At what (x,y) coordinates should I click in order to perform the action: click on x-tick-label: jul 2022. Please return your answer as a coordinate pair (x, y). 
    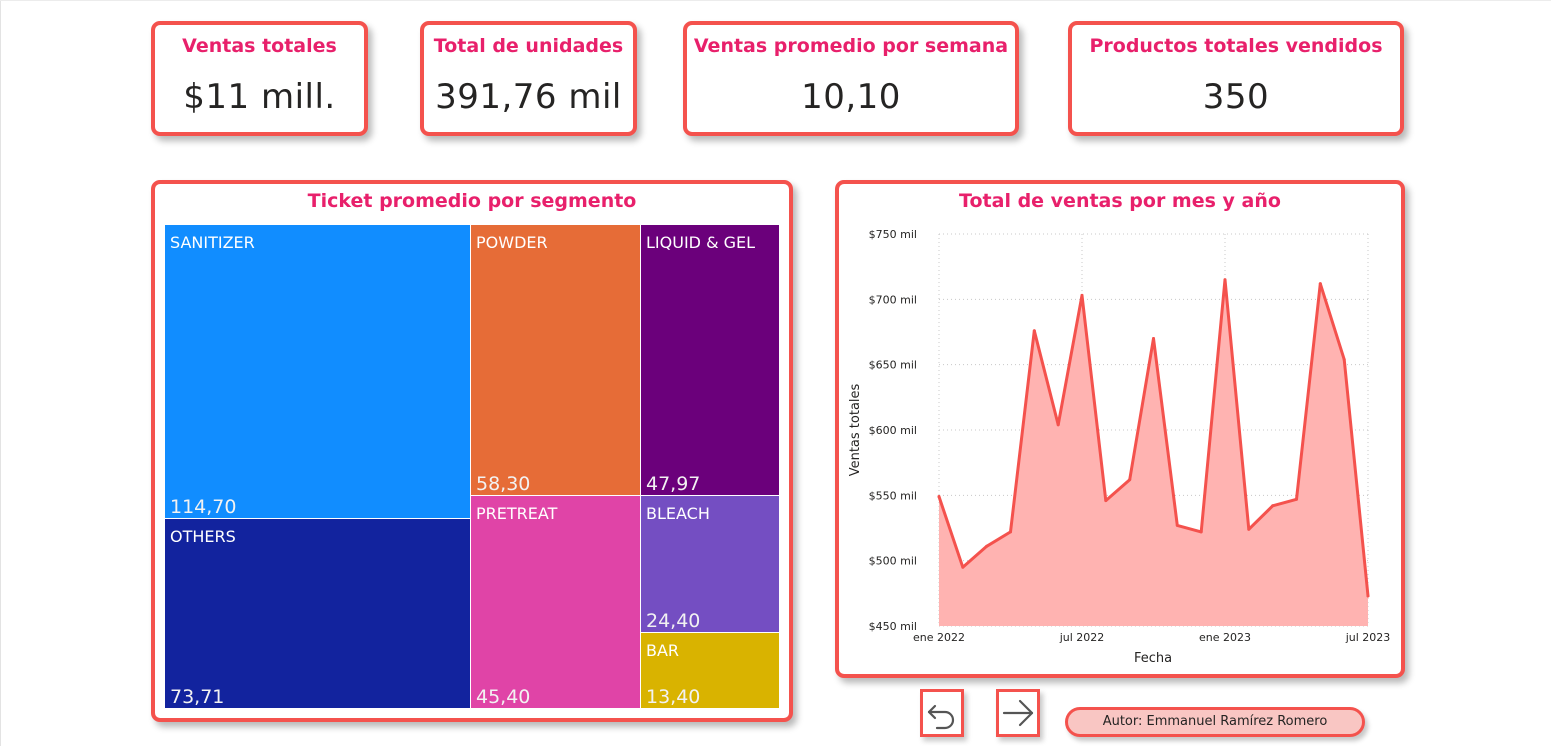
    Looking at the image, I should click on (1082, 637).